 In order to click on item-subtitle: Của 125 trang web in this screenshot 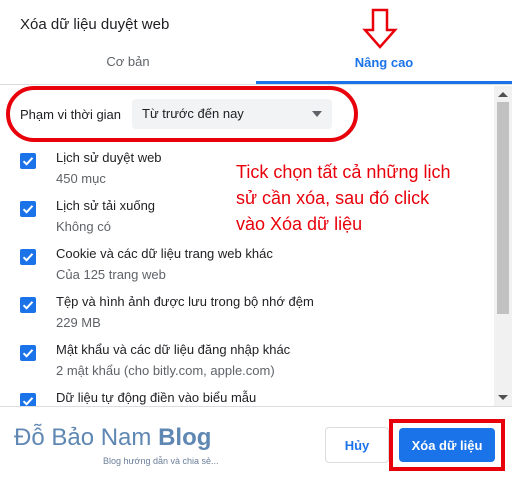, I will do `click(111, 274)`.